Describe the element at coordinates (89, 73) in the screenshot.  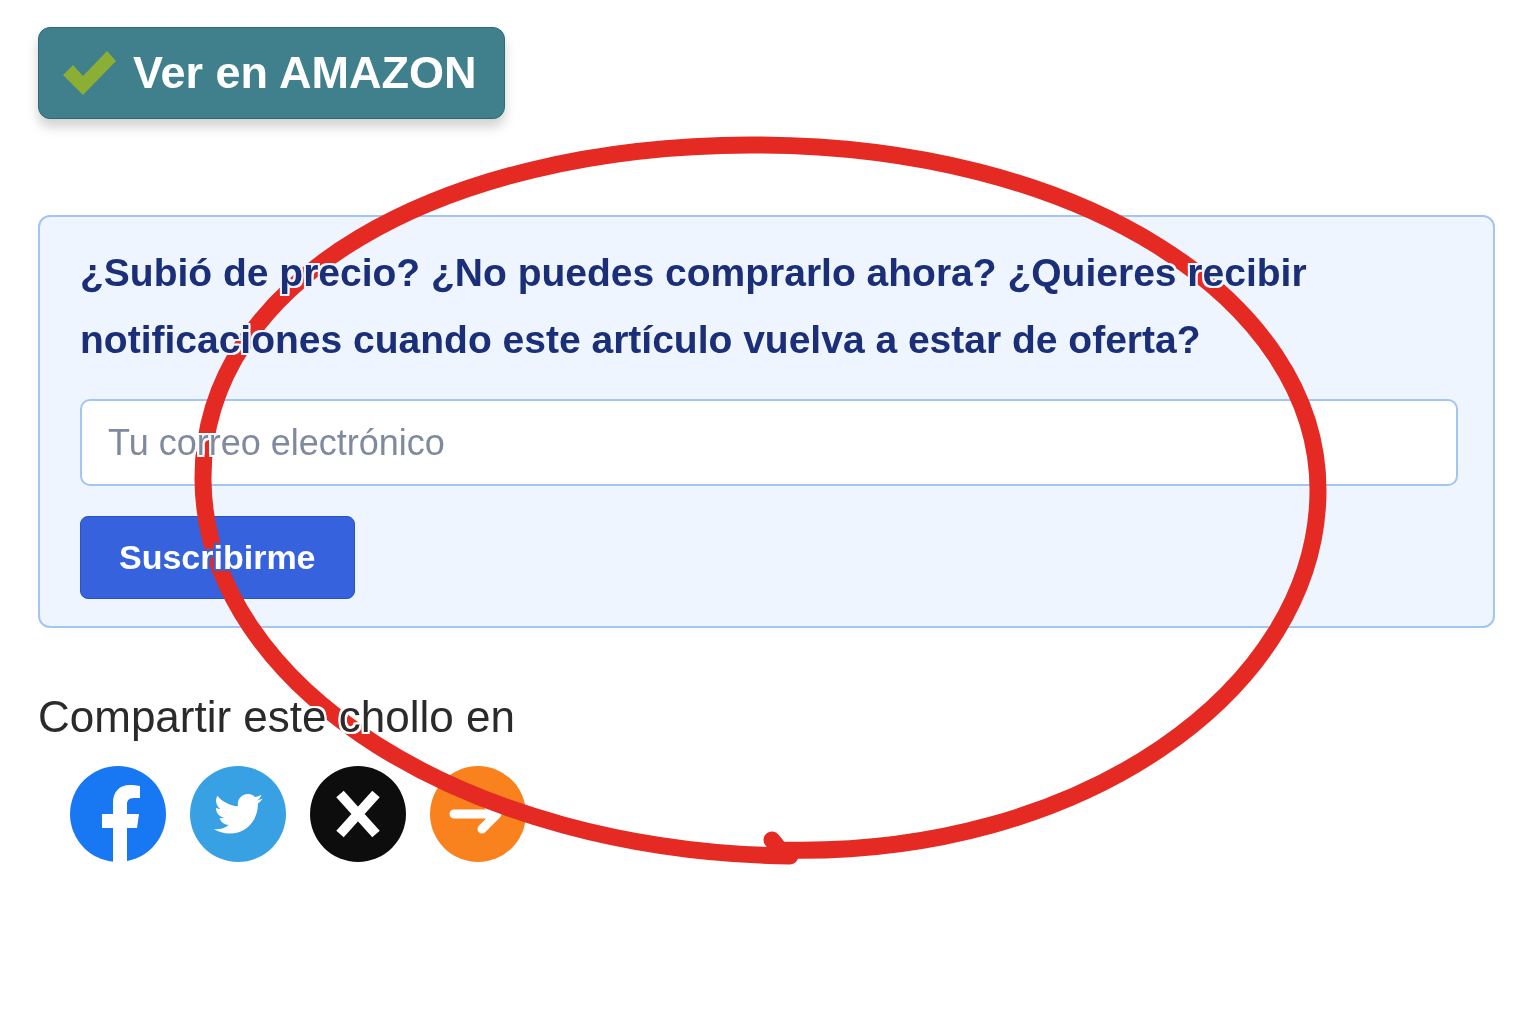
I see `check-icon` at that location.